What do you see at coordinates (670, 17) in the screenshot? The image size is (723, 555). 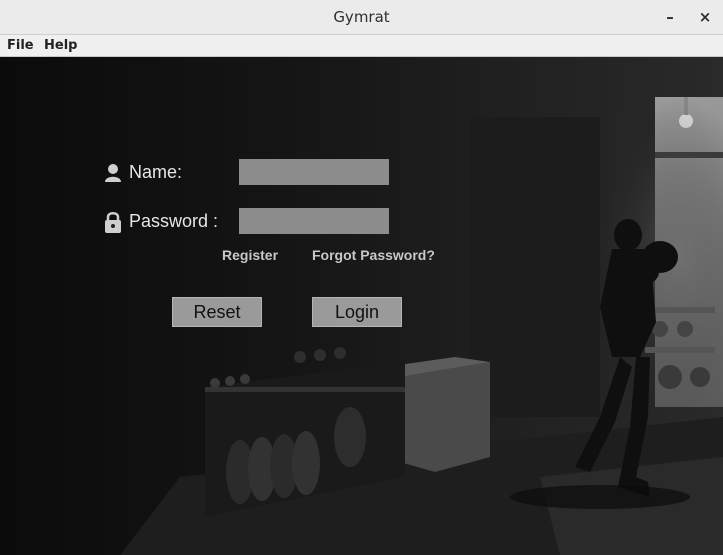 I see `minimize-button: –` at bounding box center [670, 17].